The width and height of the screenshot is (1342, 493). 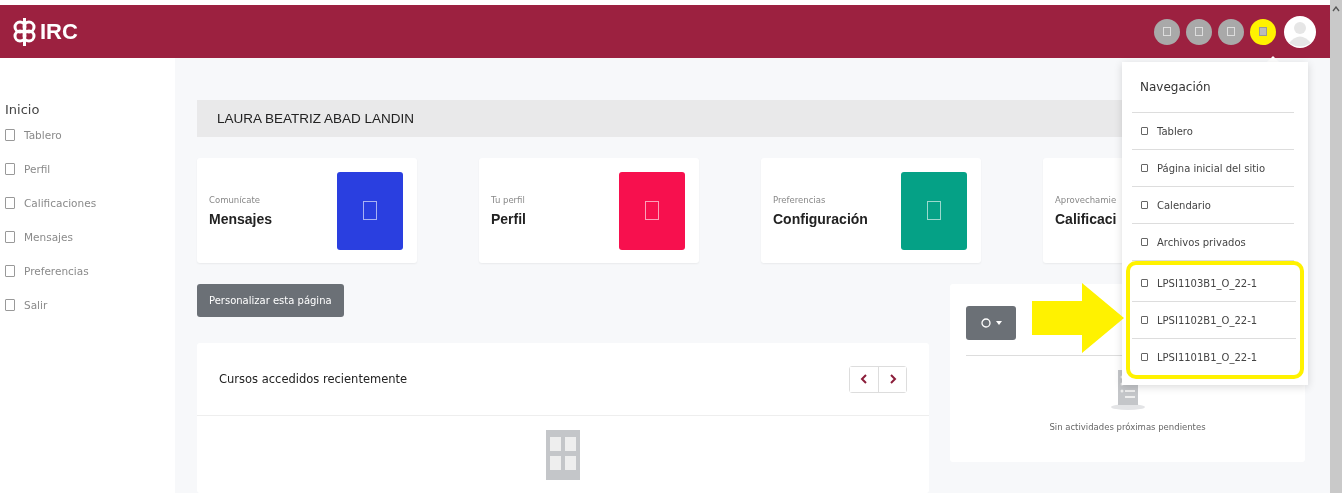 What do you see at coordinates (47, 271) in the screenshot?
I see `sidebar-item: Preferencias` at bounding box center [47, 271].